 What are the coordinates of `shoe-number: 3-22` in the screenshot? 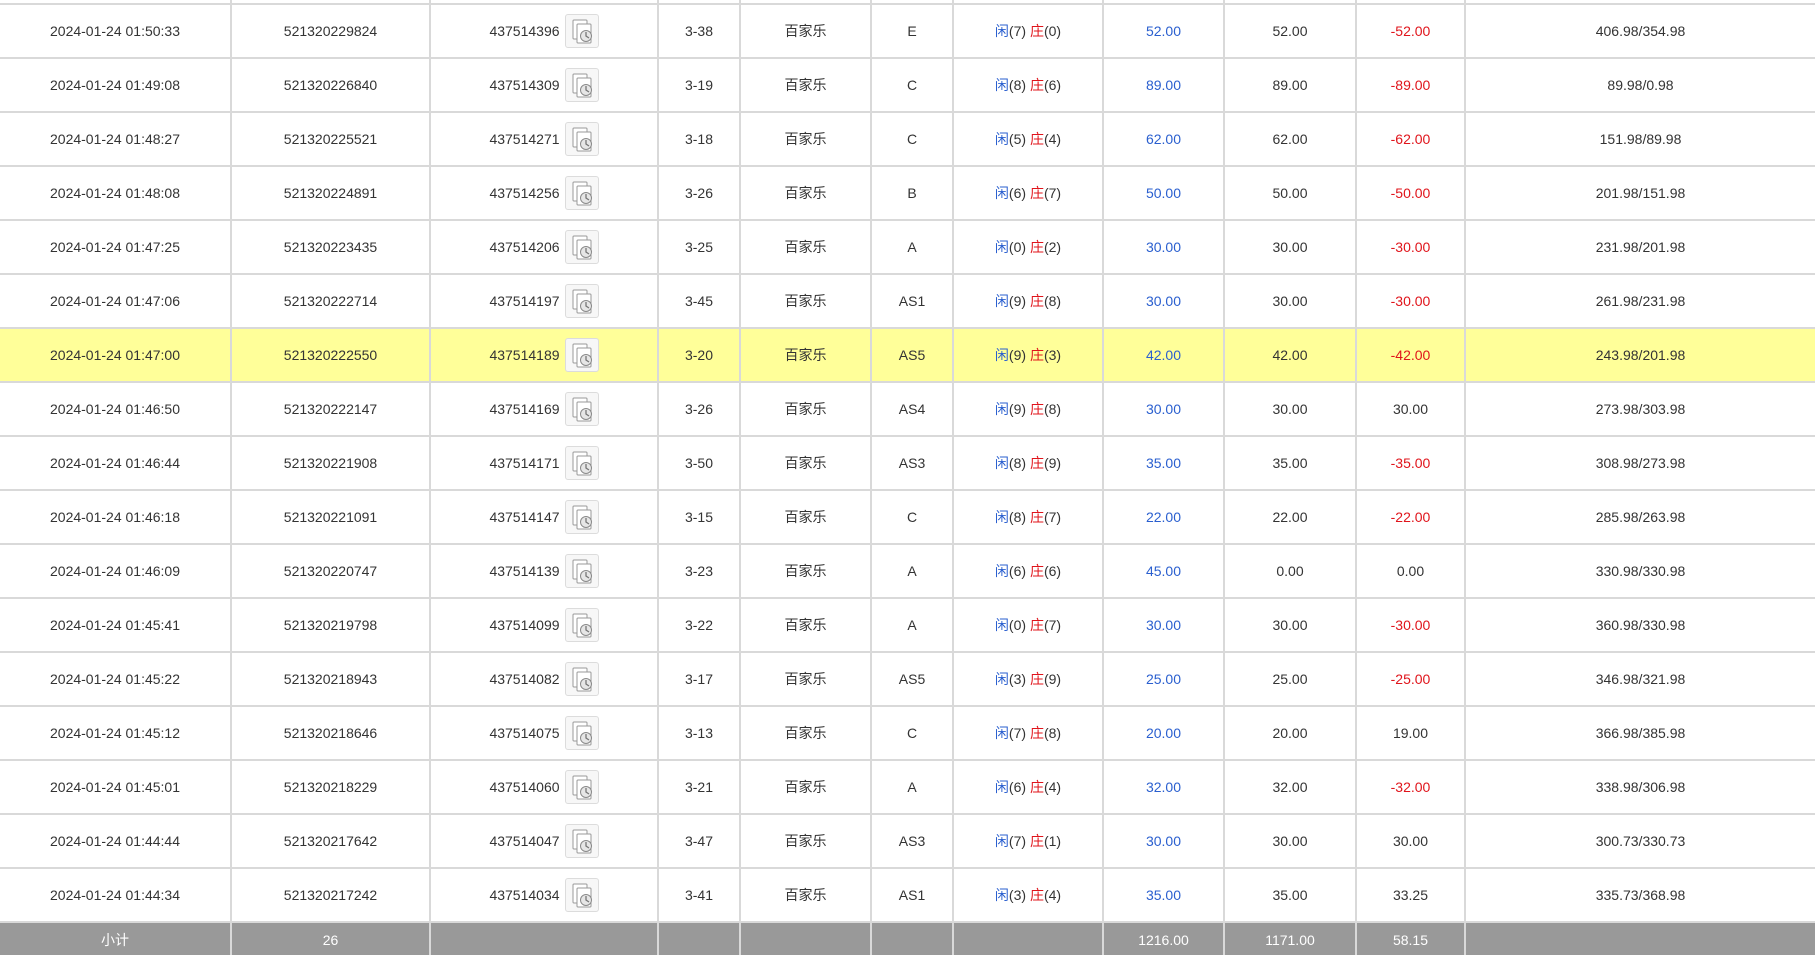 It's located at (699, 625).